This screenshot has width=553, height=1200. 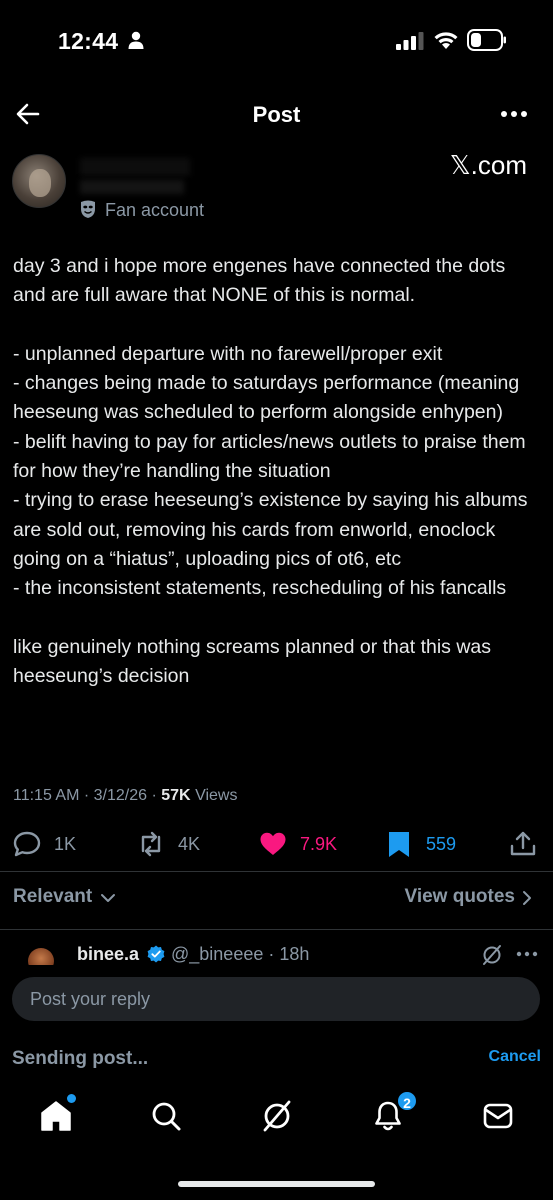 I want to click on search-icon, so click(x=166, y=1116).